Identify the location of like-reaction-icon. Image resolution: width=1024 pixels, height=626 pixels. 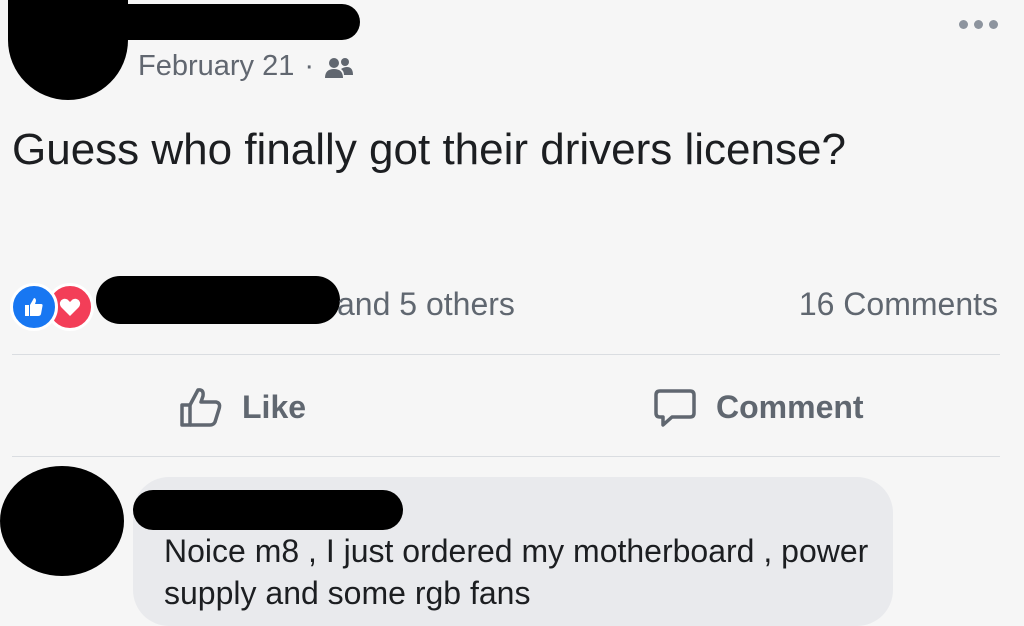
(34, 307).